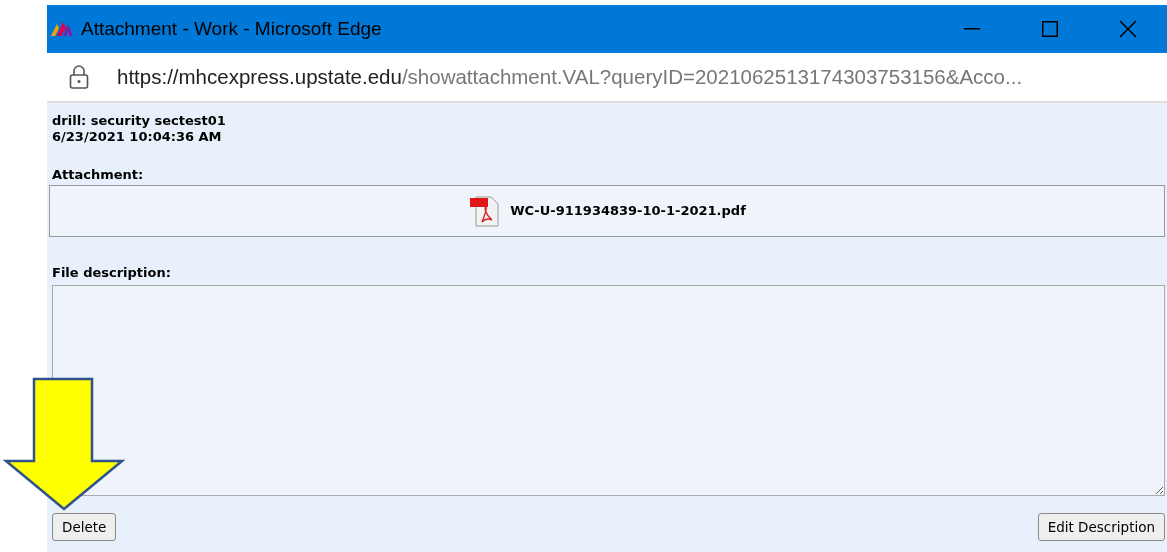 This screenshot has width=1167, height=552. What do you see at coordinates (139, 121) in the screenshot?
I see `author-text: drill: security sectest01` at bounding box center [139, 121].